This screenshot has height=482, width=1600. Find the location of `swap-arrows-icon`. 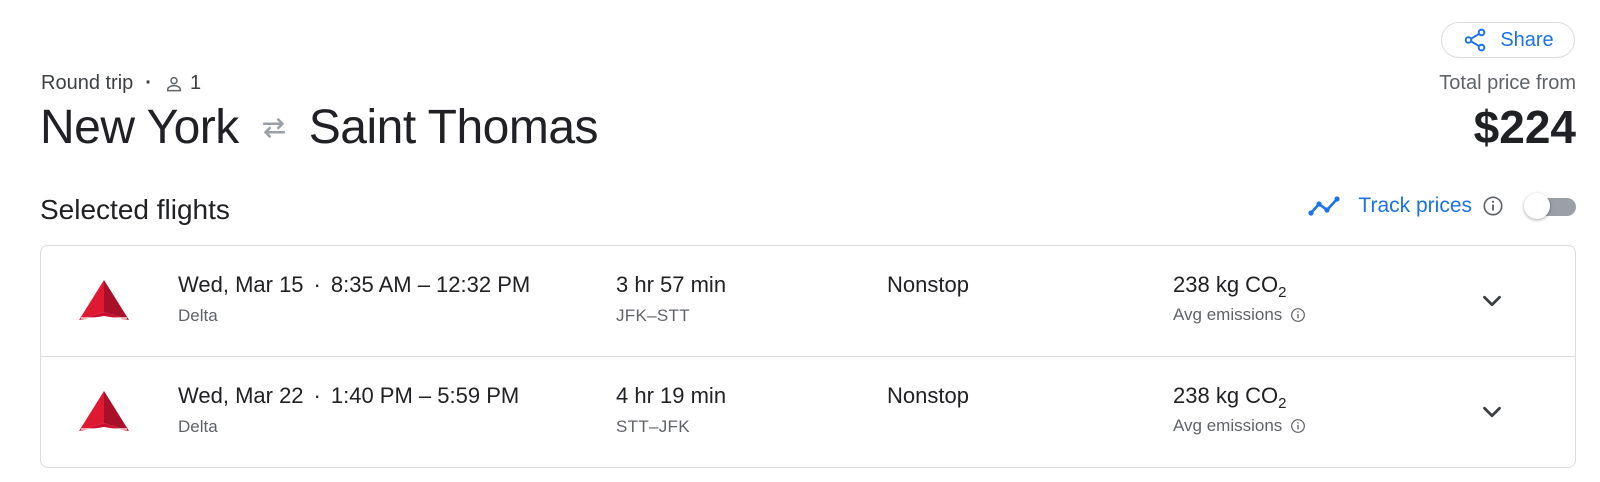

swap-arrows-icon is located at coordinates (273, 127).